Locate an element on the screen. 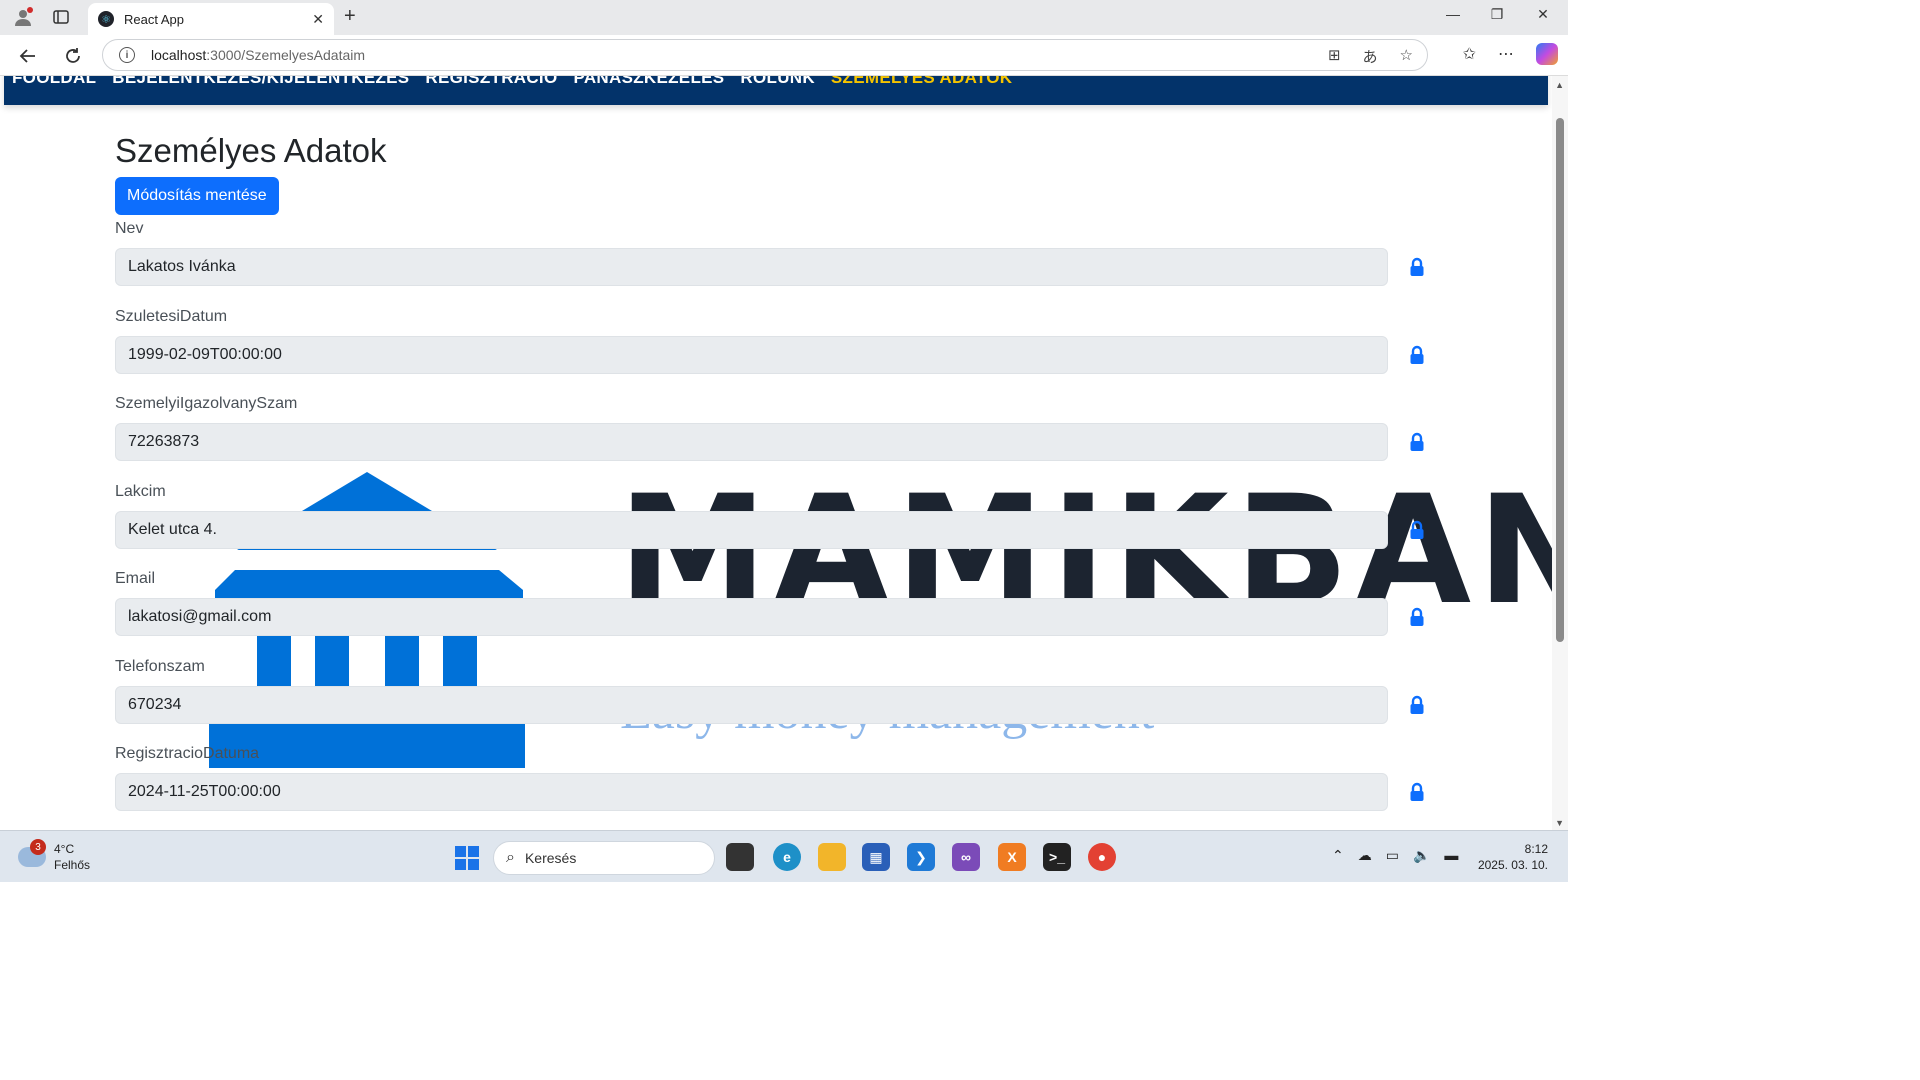 Image resolution: width=1920 pixels, height=1080 pixels. scroll-down-icon: ▼ is located at coordinates (1559, 823).